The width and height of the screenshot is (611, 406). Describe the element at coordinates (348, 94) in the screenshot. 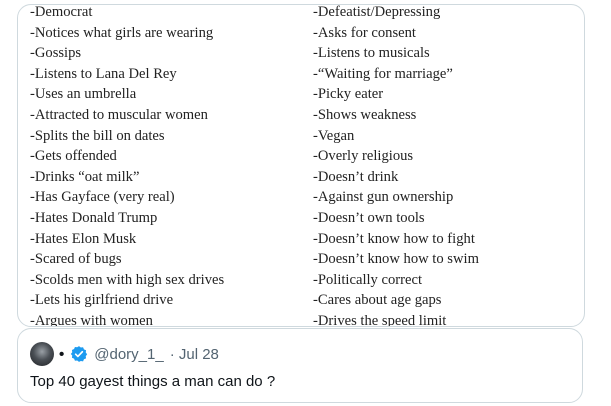

I see `list-item: -Picky eater` at that location.